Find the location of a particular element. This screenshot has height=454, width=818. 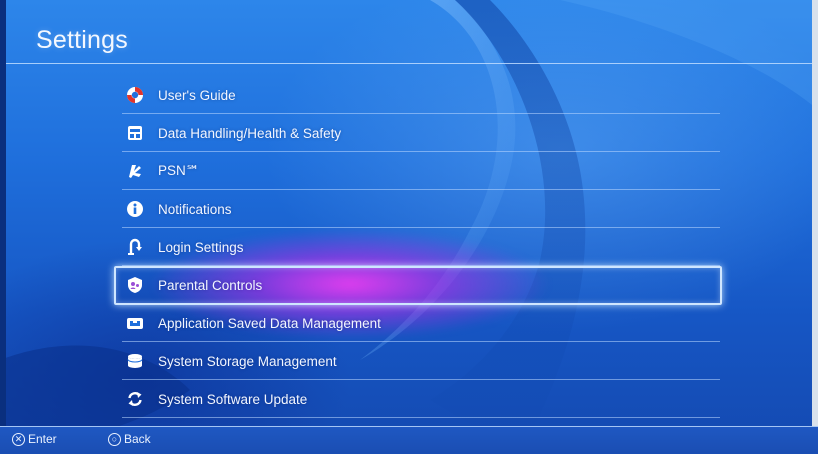

menu-item-data-handling: Data Handling/Health & Safety is located at coordinates (417, 133).